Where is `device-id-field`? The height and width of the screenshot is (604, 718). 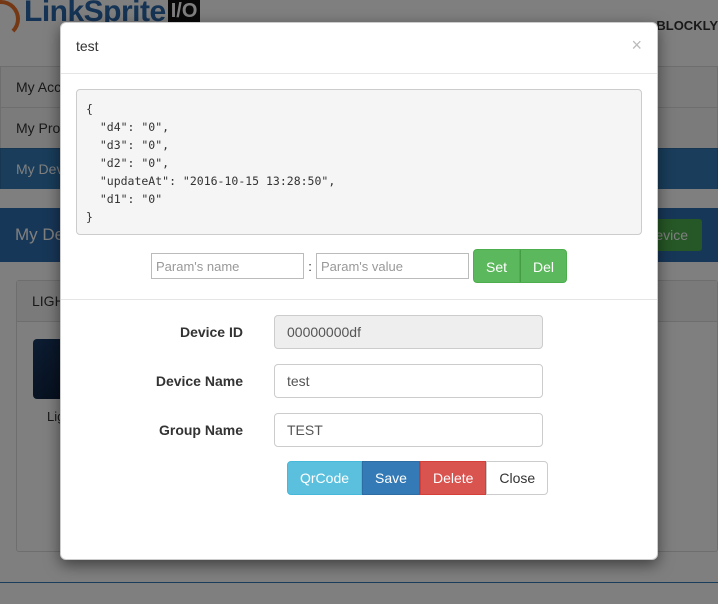
device-id-field is located at coordinates (408, 332).